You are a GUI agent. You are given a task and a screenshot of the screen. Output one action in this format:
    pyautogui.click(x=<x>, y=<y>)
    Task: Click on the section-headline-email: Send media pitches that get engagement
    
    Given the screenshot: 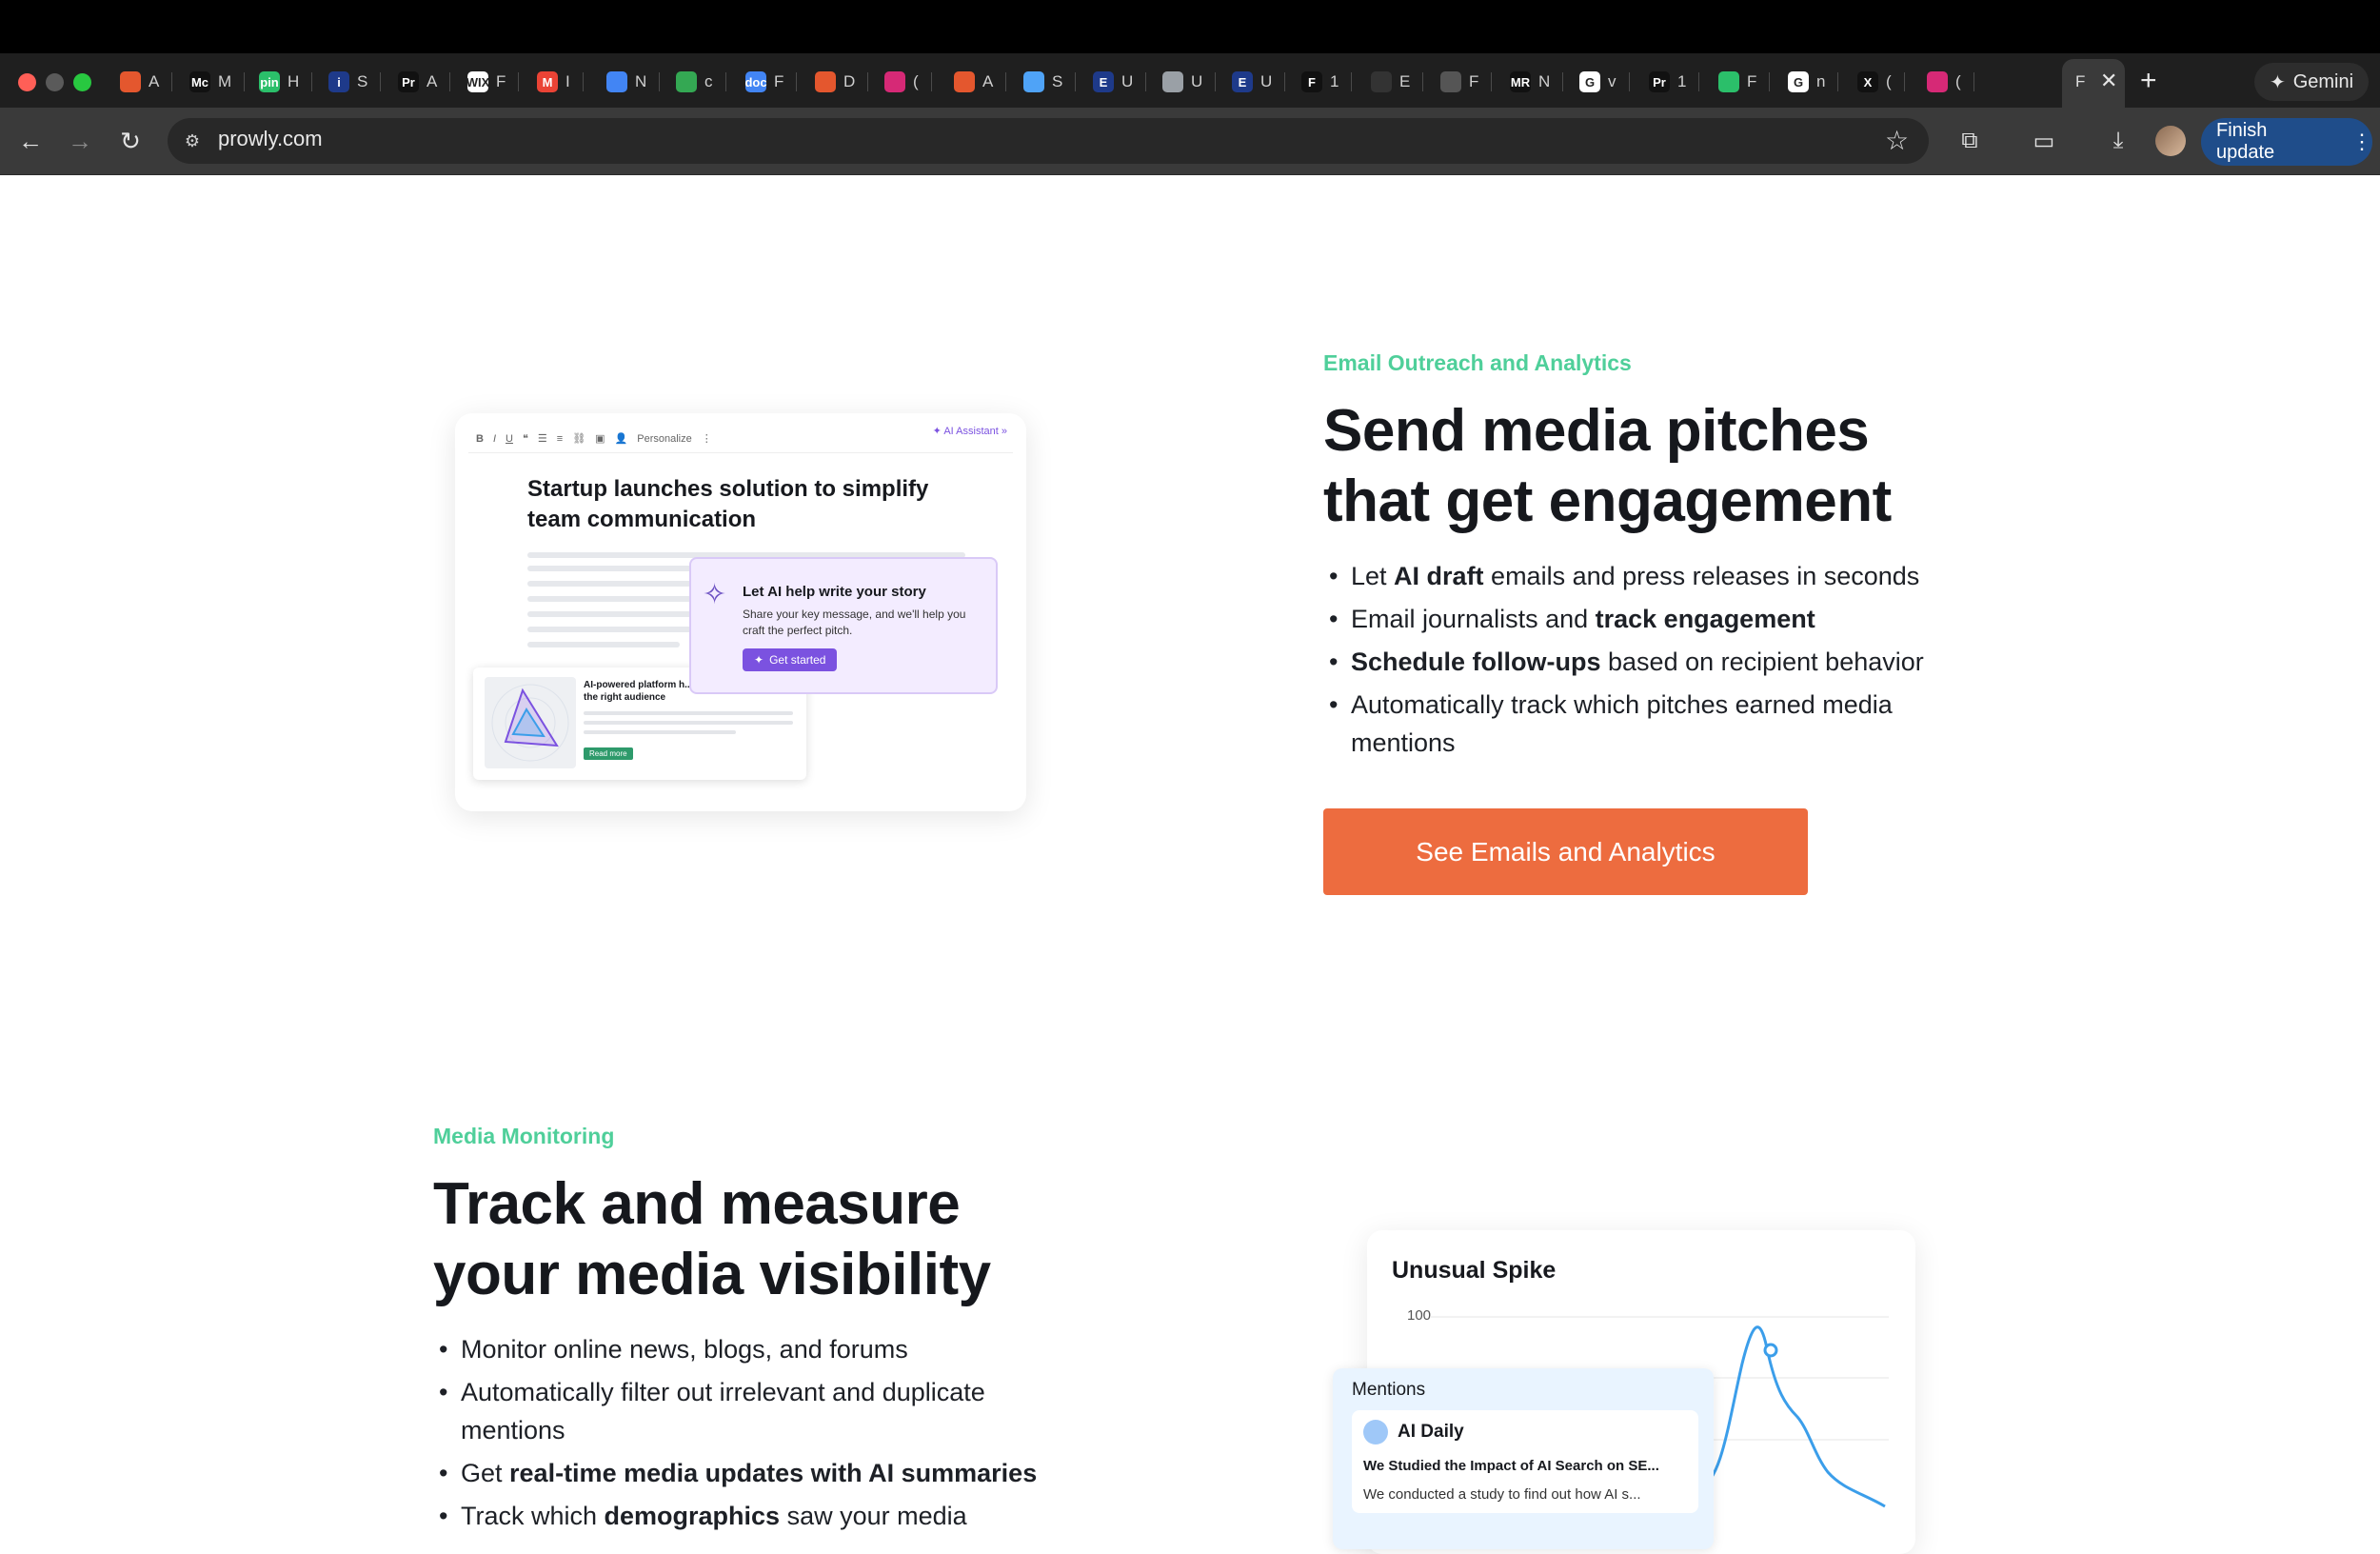 What is the action you would take?
    pyautogui.click(x=1607, y=466)
    